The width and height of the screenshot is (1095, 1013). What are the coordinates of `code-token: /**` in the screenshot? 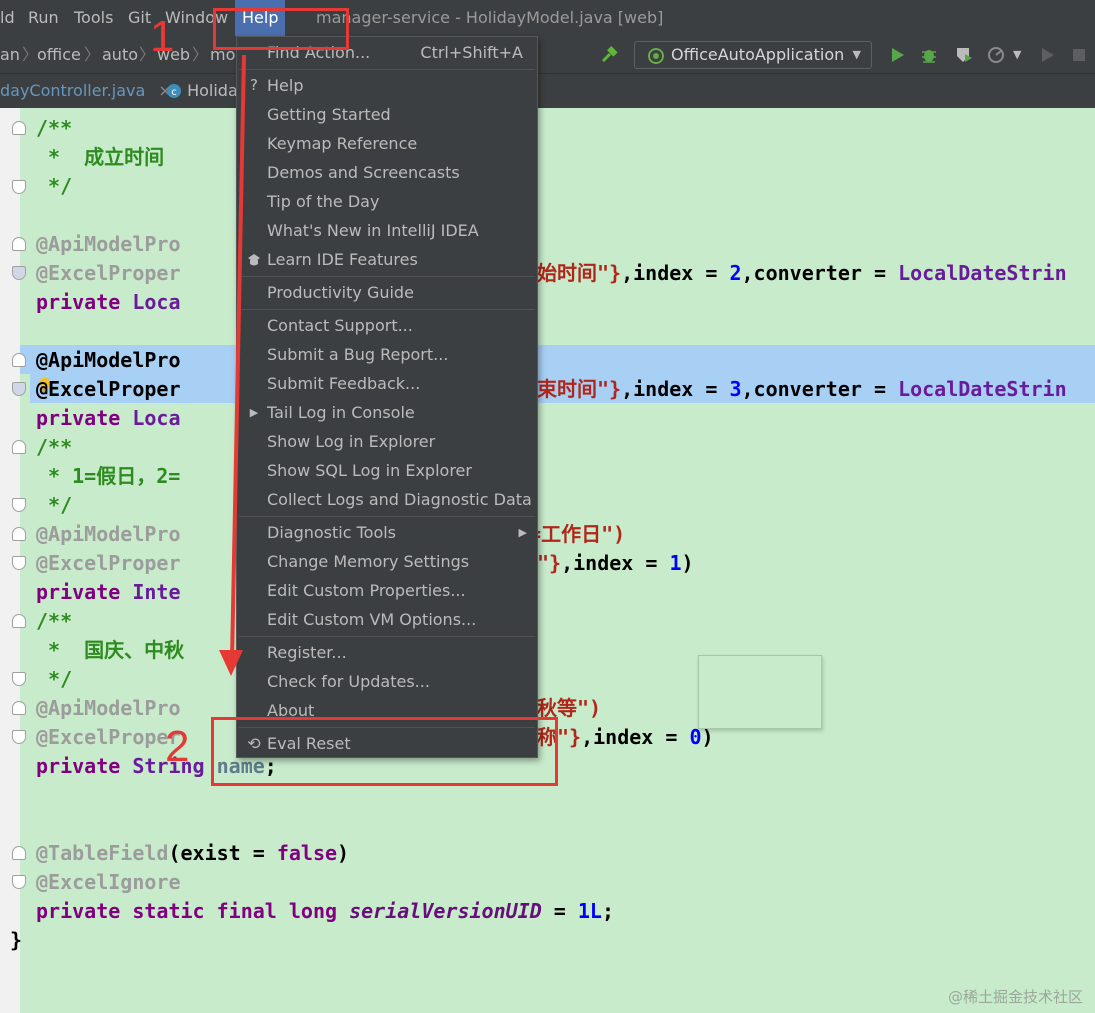 It's located at (54, 447).